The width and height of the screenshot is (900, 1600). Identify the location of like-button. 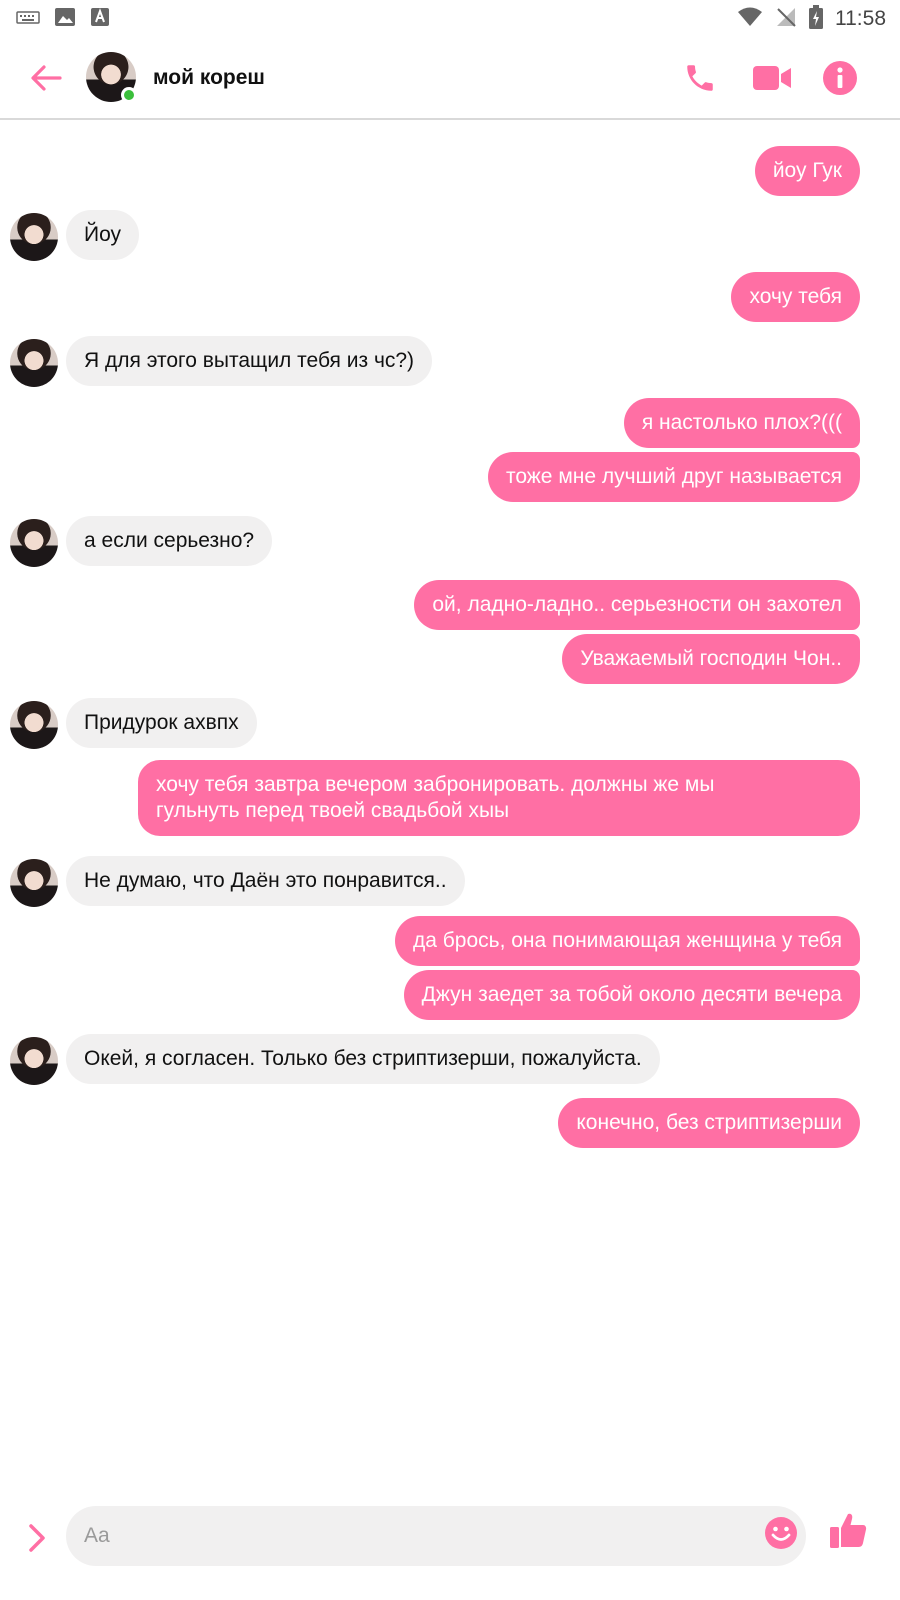
(848, 1530).